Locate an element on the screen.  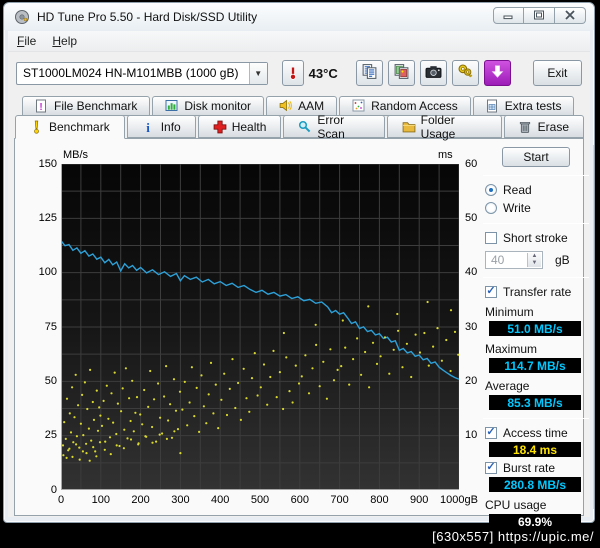
right-axis-tick: 60 is located at coordinates (471, 163).